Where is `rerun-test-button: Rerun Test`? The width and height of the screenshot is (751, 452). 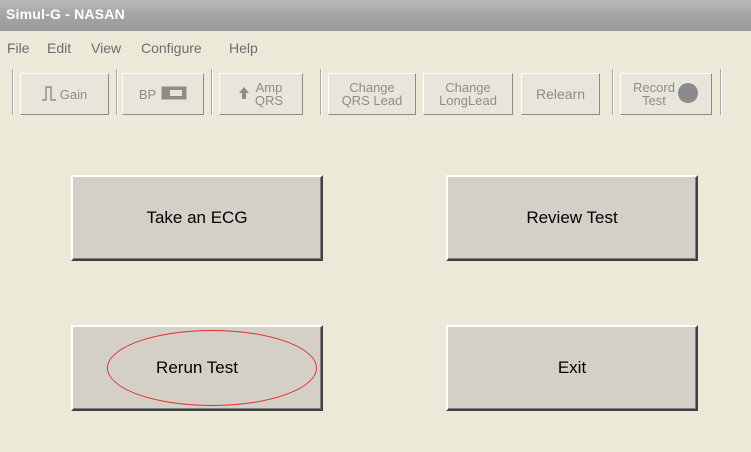
rerun-test-button: Rerun Test is located at coordinates (197, 368).